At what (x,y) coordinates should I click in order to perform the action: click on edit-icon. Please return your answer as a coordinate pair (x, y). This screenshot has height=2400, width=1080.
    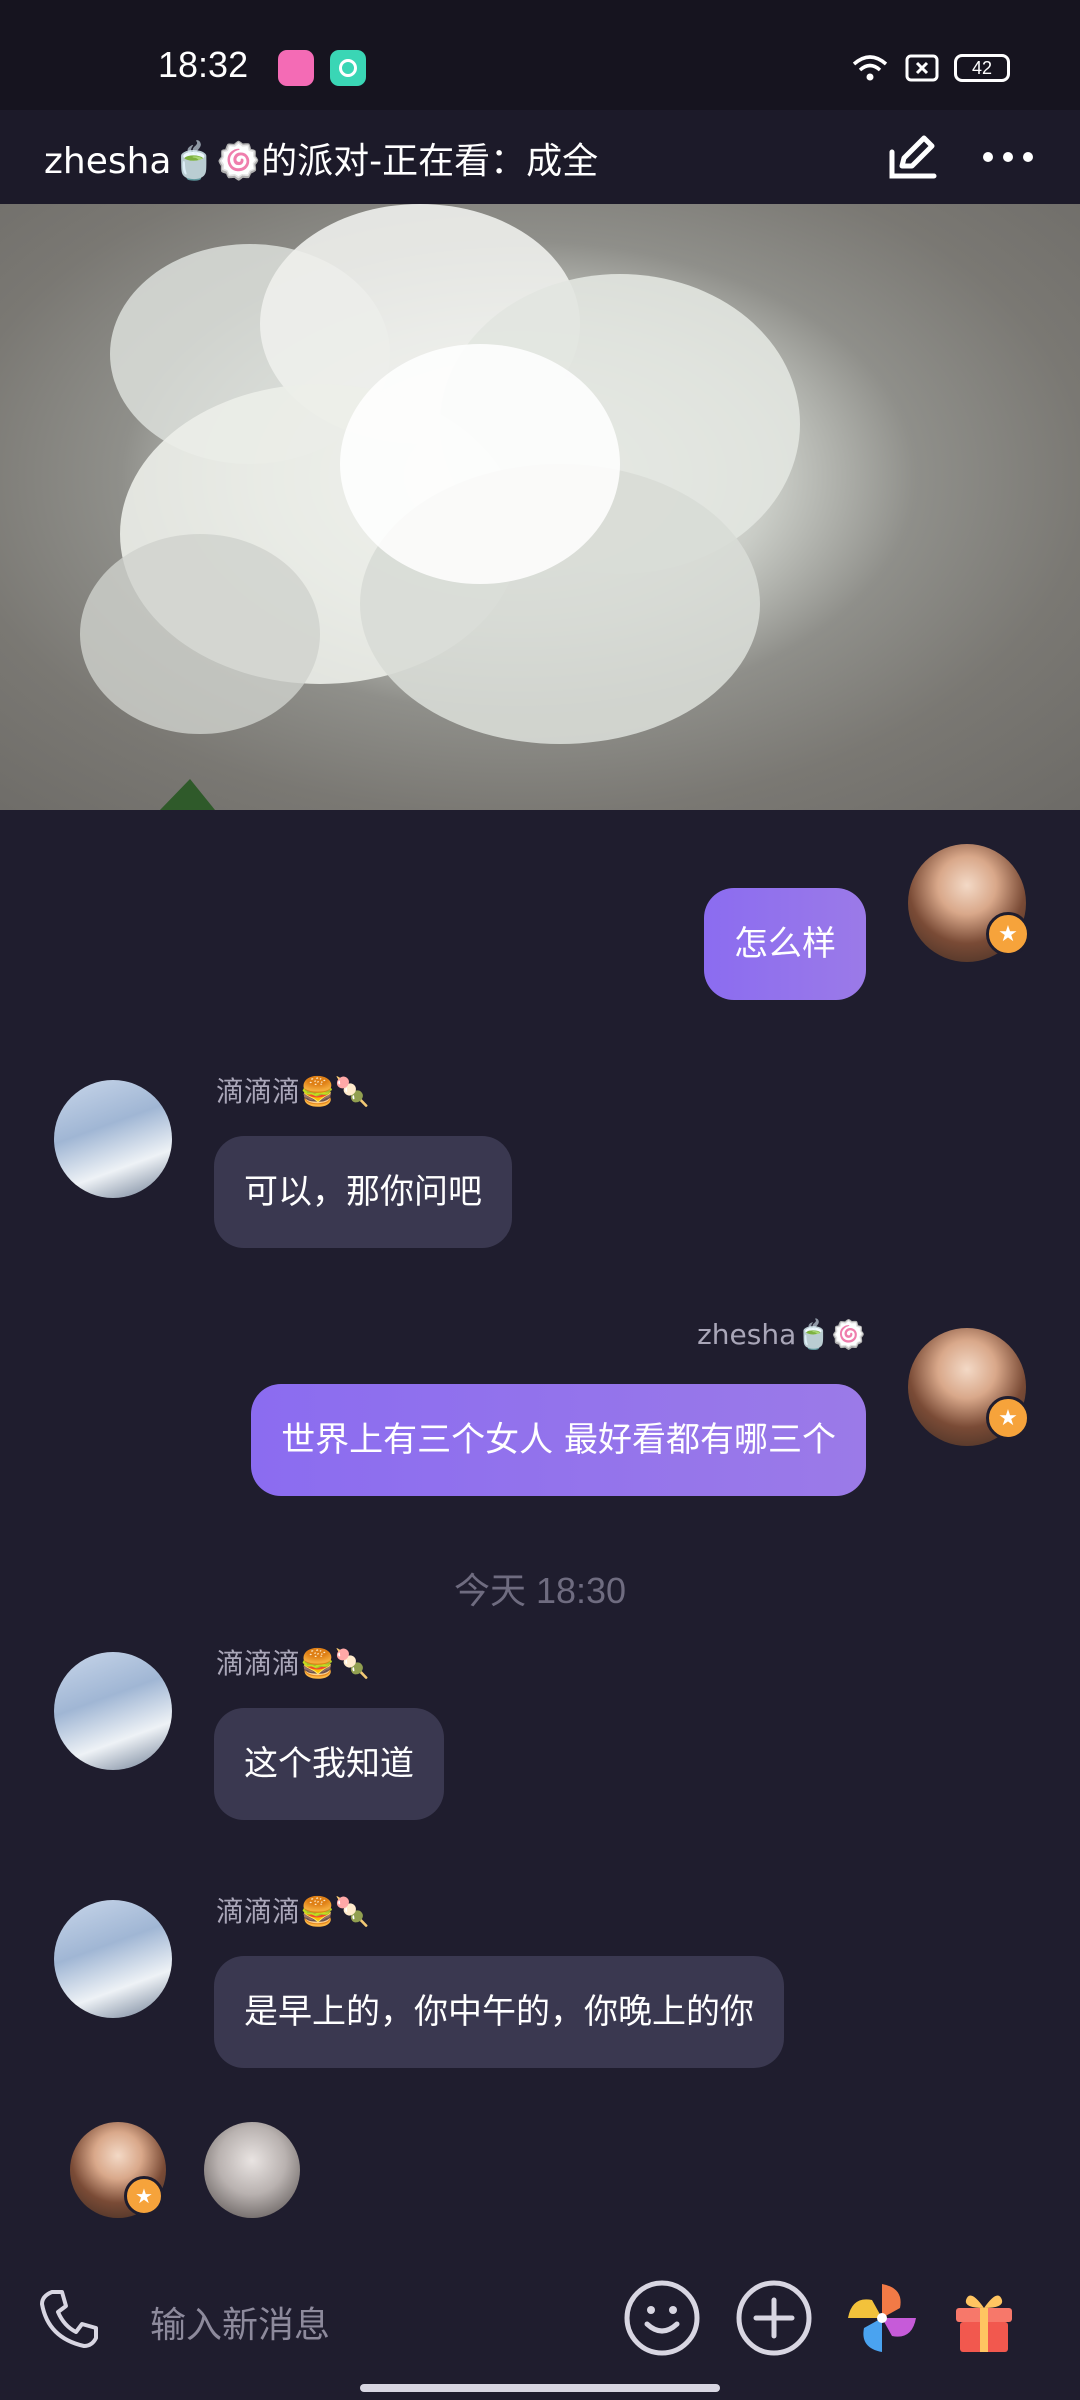
    Looking at the image, I should click on (913, 157).